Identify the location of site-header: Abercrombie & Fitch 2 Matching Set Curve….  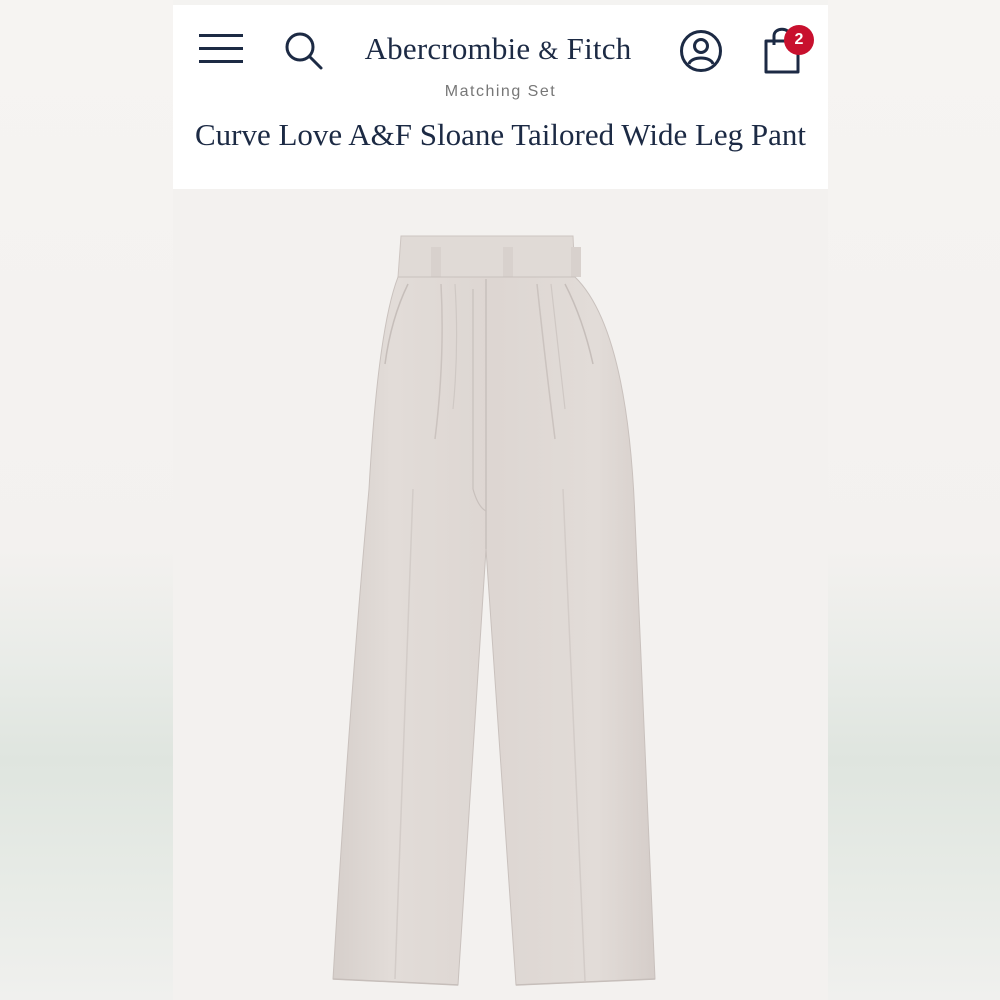
(500, 97).